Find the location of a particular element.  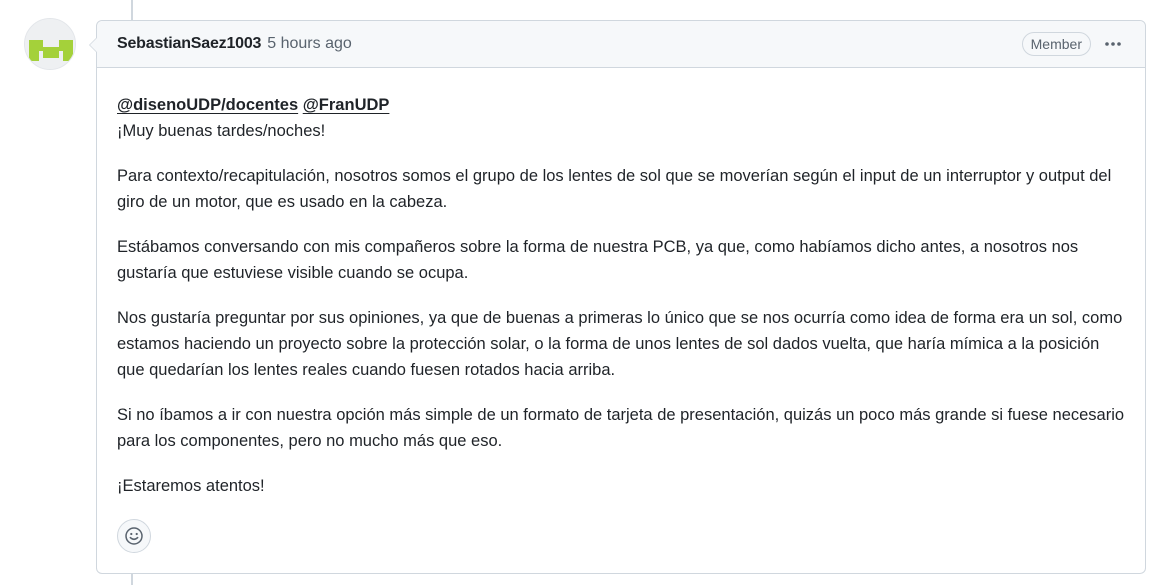

comment-header: SebastianSaez1003 5 hours ago Member is located at coordinates (621, 44).